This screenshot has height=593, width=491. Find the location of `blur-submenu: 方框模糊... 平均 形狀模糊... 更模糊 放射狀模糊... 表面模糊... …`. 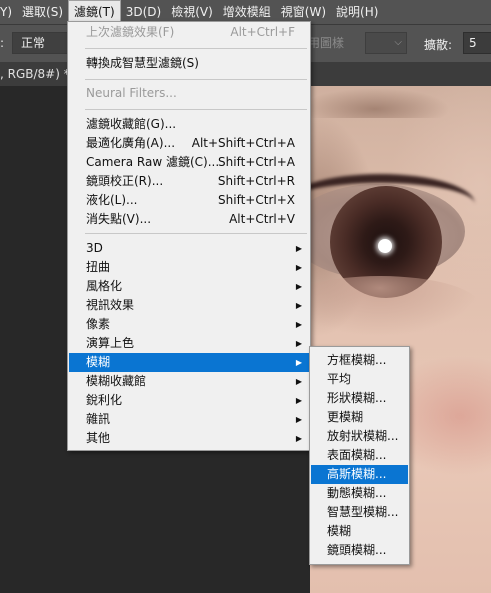

blur-submenu: 方框模糊... 平均 形狀模糊... 更模糊 放射狀模糊... 表面模糊... … is located at coordinates (359, 455).